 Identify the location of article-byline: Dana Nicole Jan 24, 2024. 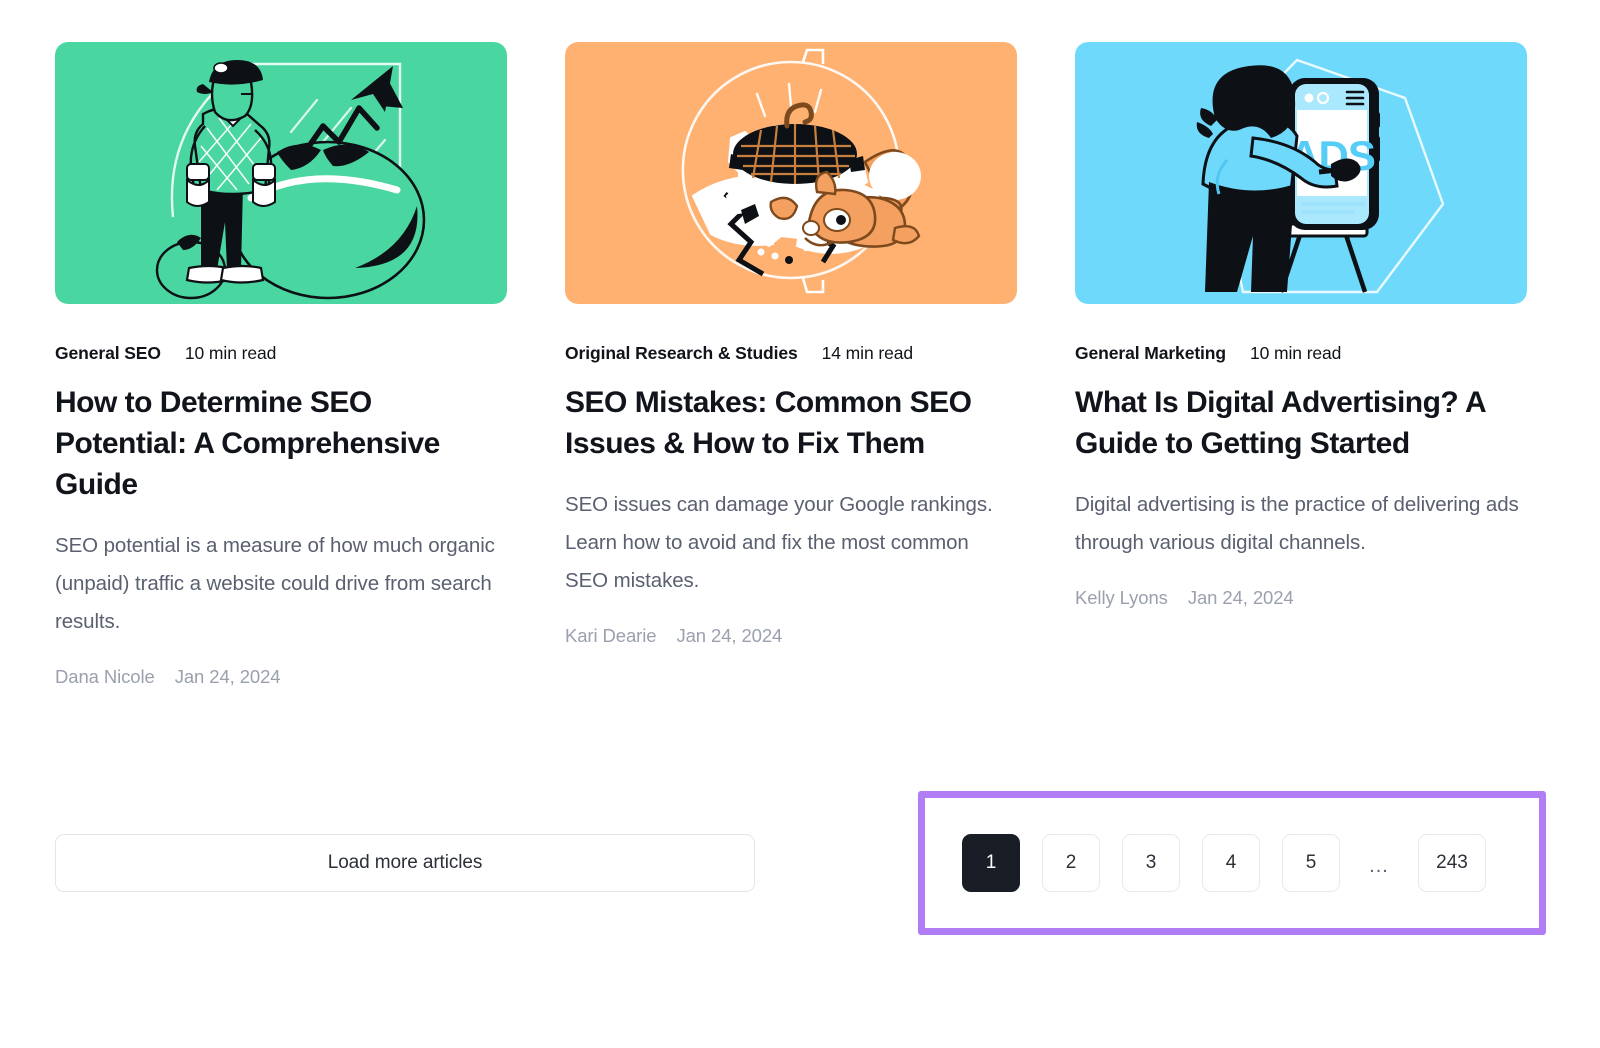
(281, 677).